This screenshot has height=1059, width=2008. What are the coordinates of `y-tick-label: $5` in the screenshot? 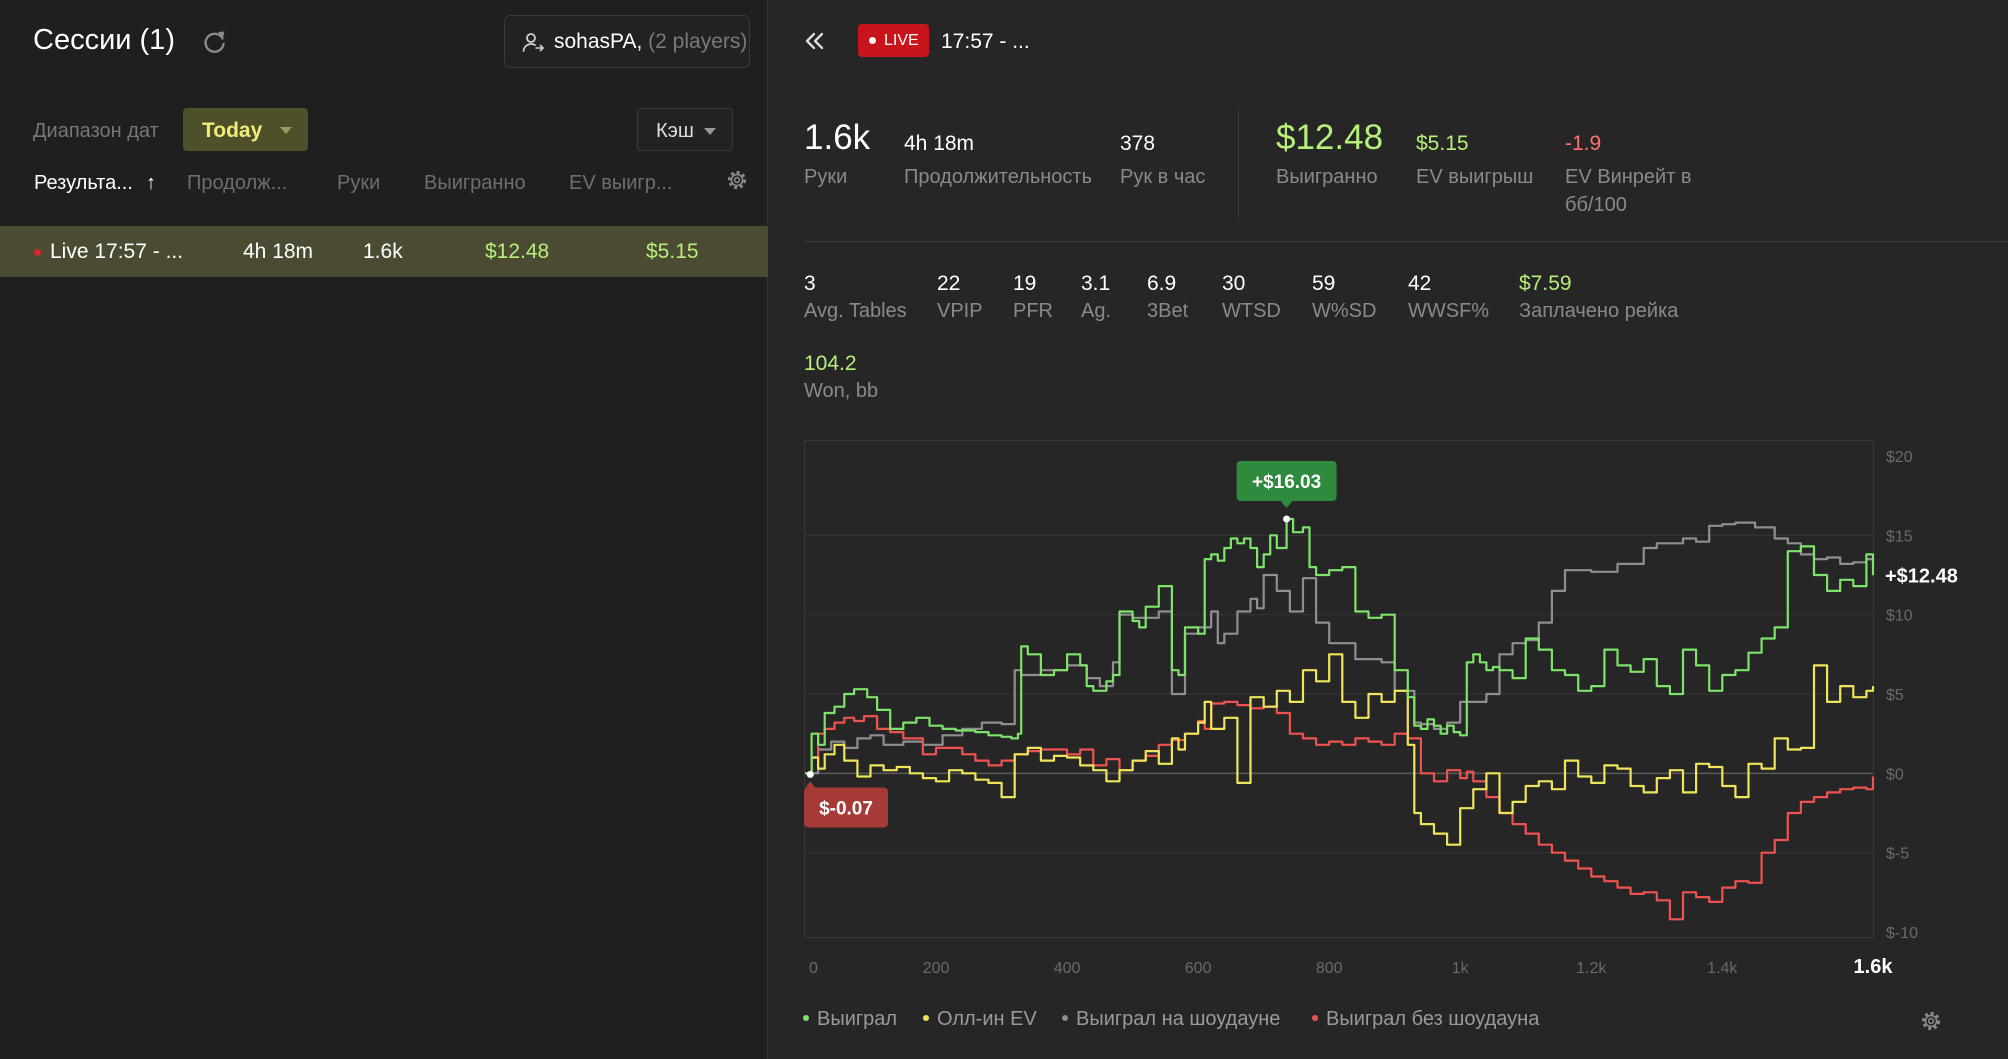 It's located at (1895, 695).